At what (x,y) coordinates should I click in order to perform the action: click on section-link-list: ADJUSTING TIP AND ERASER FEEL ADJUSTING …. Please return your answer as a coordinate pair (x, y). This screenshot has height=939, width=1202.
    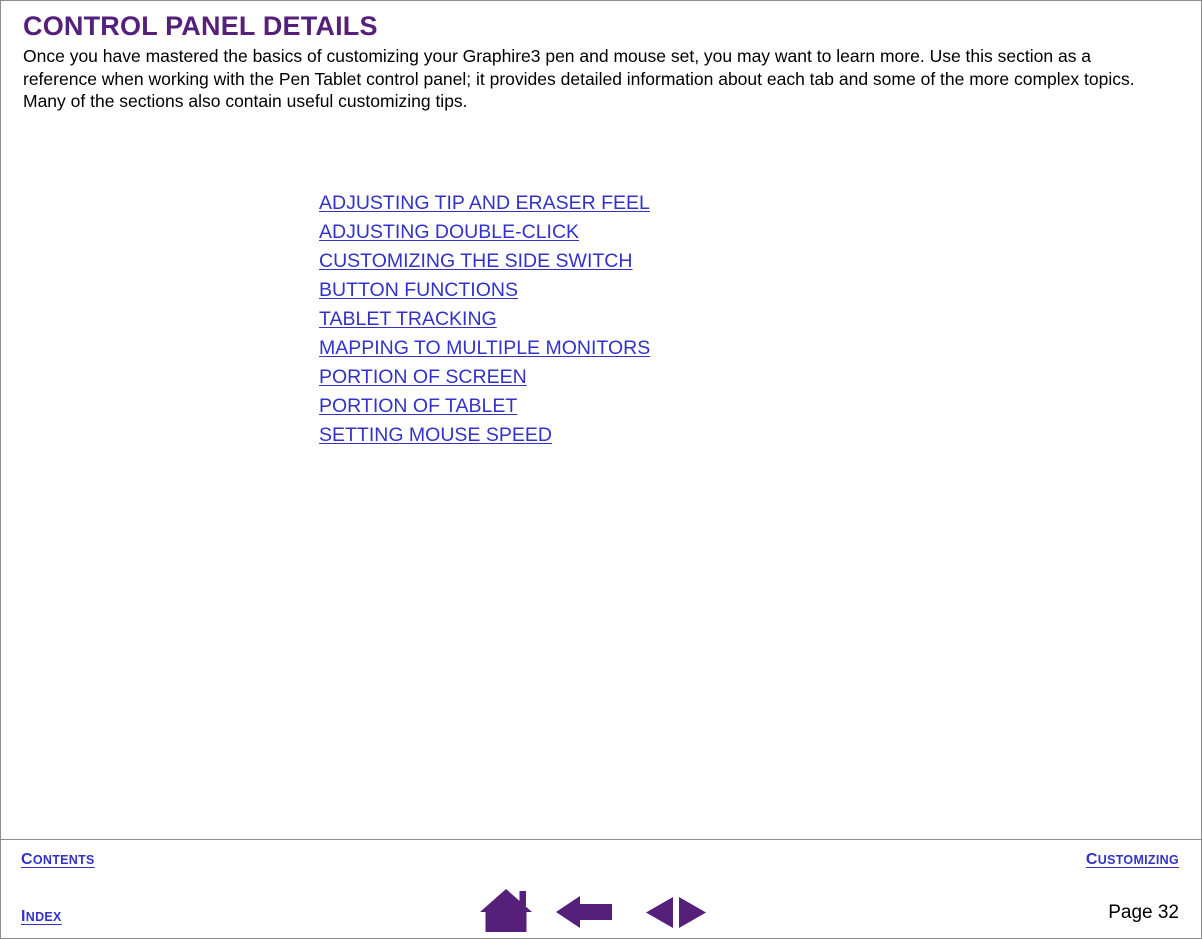
    Looking at the image, I should click on (484, 319).